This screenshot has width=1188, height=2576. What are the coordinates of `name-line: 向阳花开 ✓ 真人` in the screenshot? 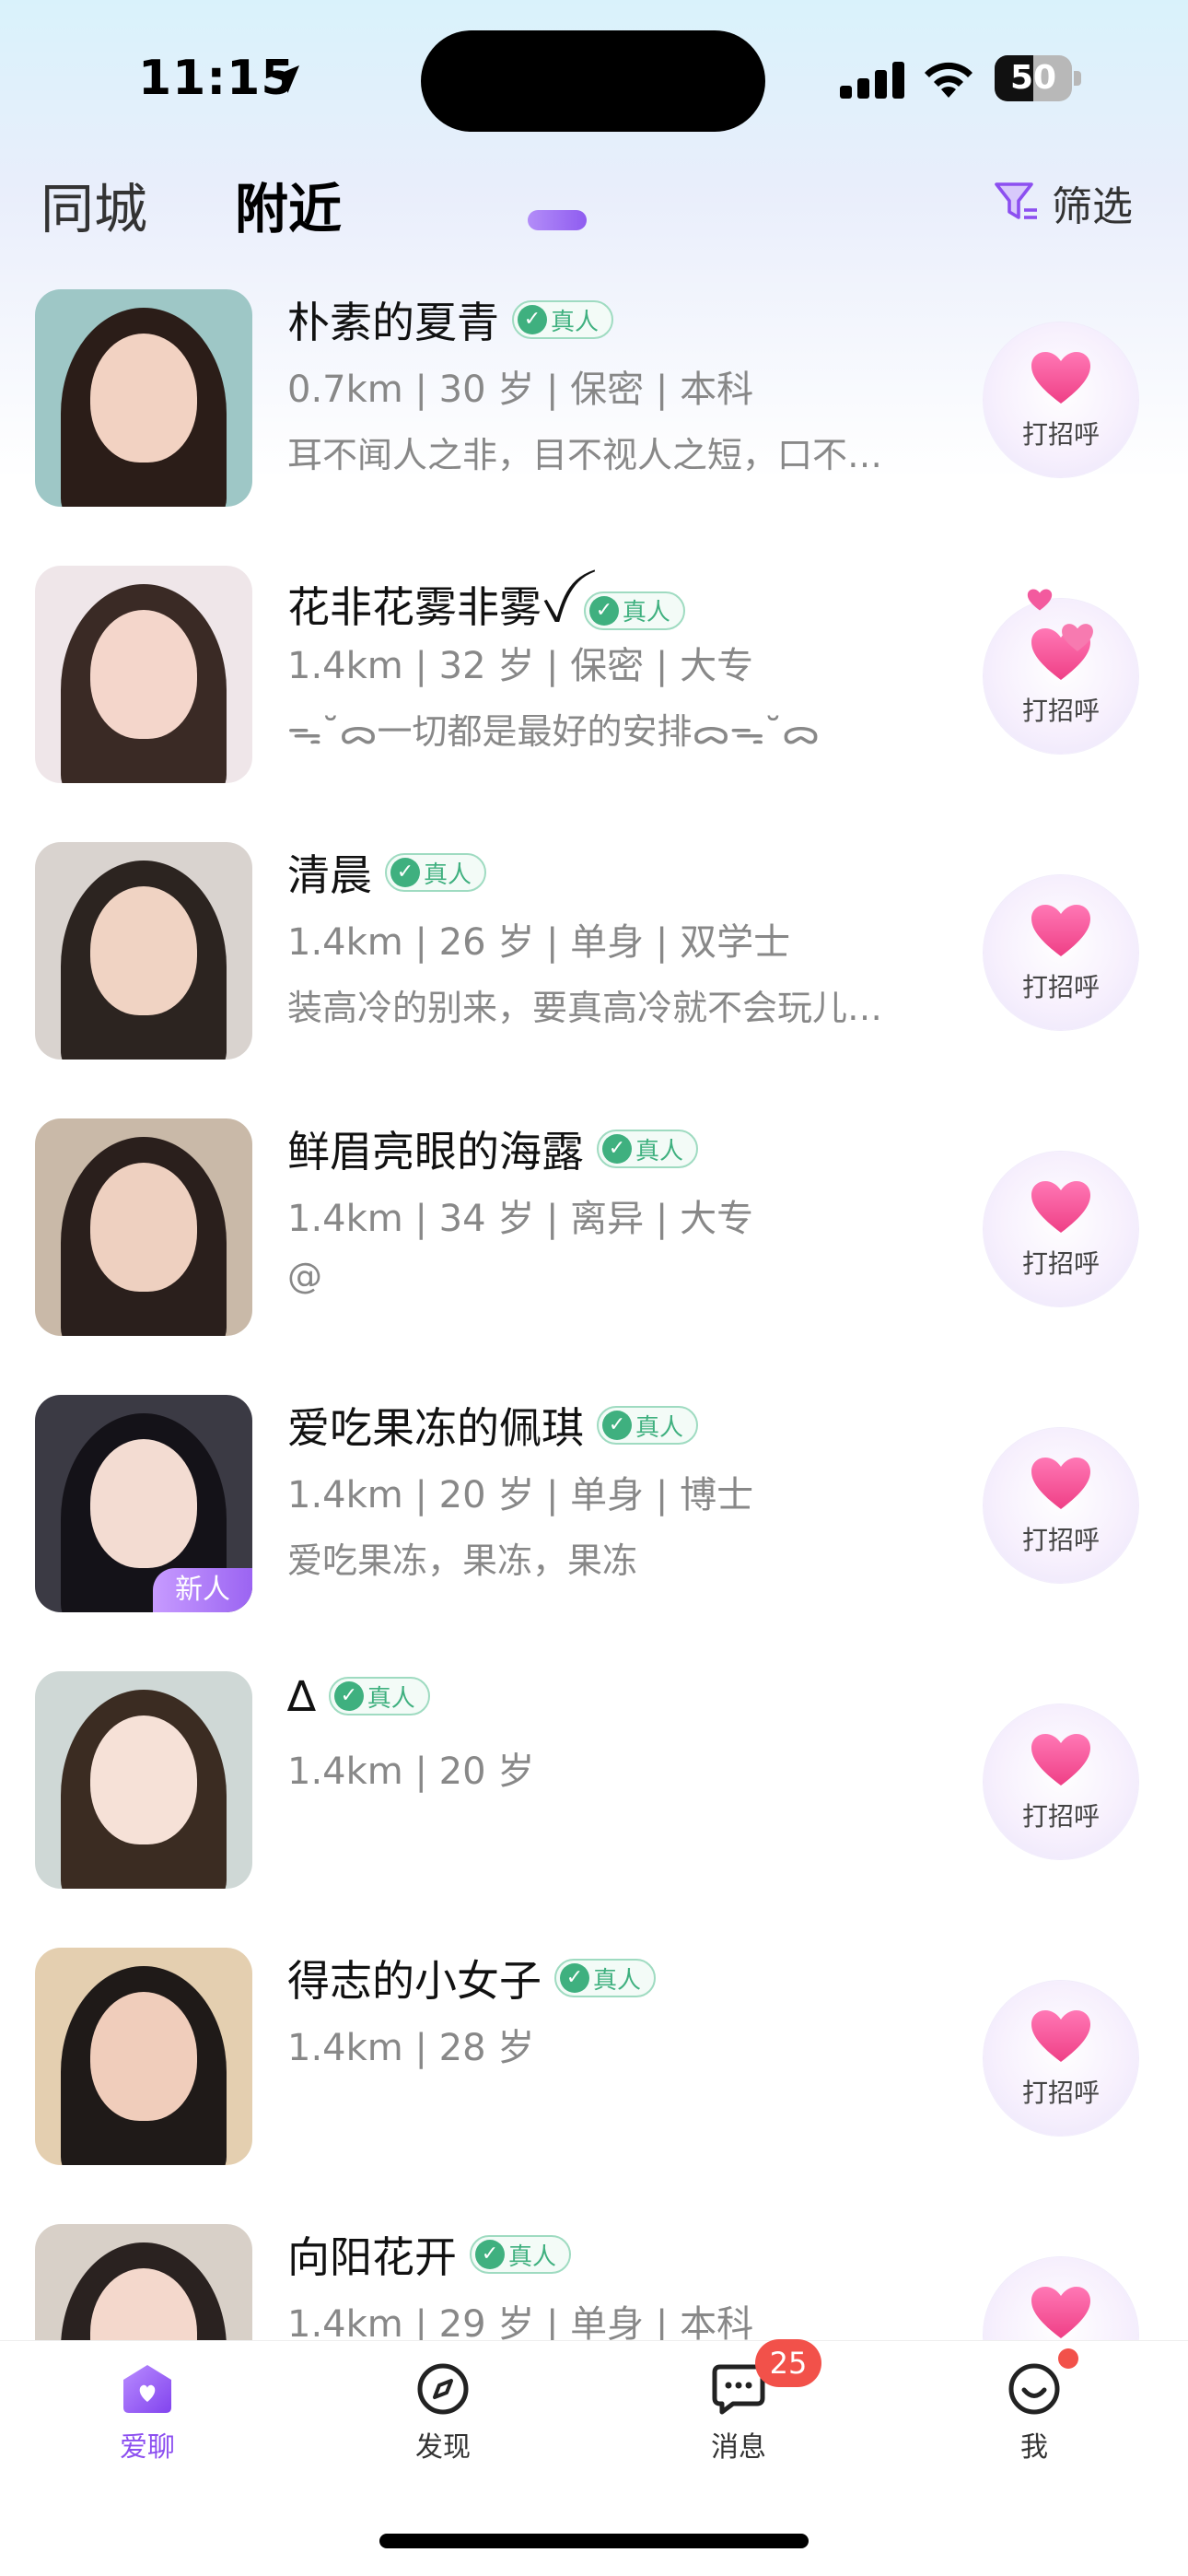 It's located at (429, 2254).